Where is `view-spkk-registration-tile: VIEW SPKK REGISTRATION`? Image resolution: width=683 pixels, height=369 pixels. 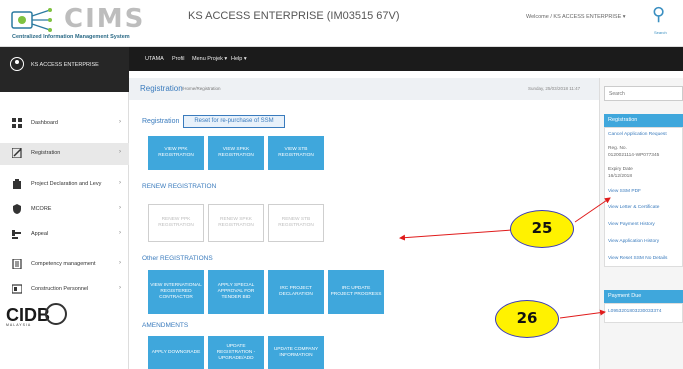
view-spkk-registration-tile: VIEW SPKK REGISTRATION is located at coordinates (236, 153).